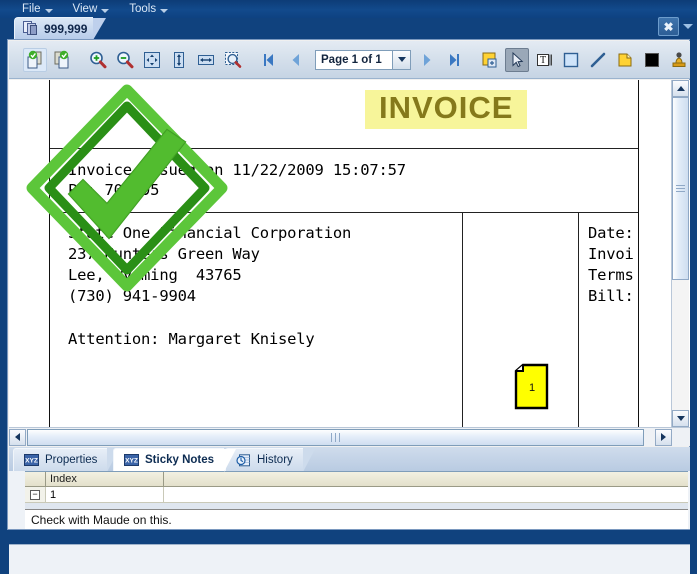  I want to click on stamp-button, so click(679, 60).